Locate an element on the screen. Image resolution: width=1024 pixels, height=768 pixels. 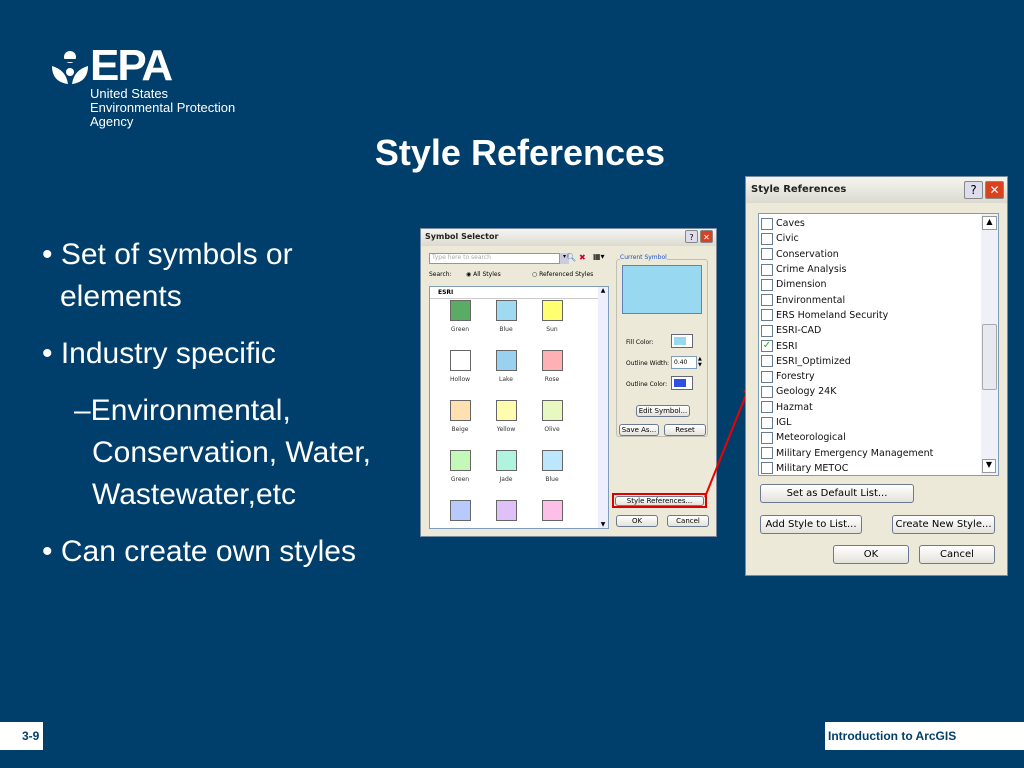
style-list-item: Conservation is located at coordinates (879, 254).